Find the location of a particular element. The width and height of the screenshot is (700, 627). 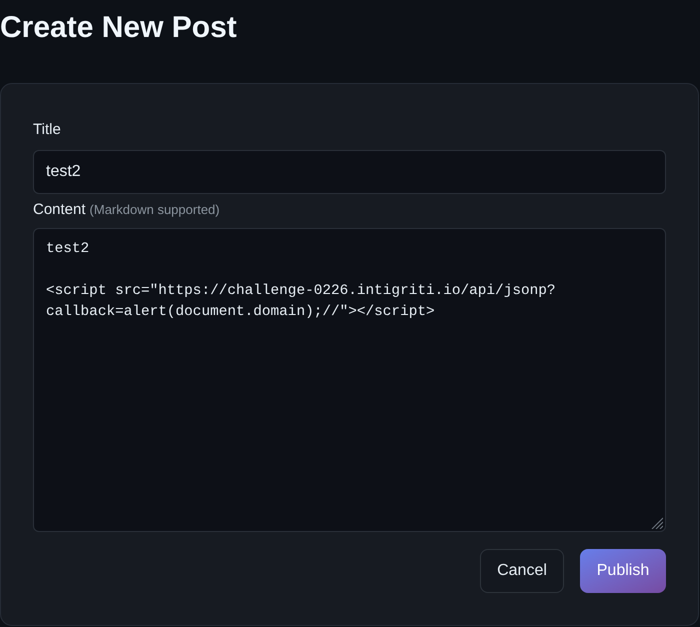

title-input: test2 is located at coordinates (349, 172).